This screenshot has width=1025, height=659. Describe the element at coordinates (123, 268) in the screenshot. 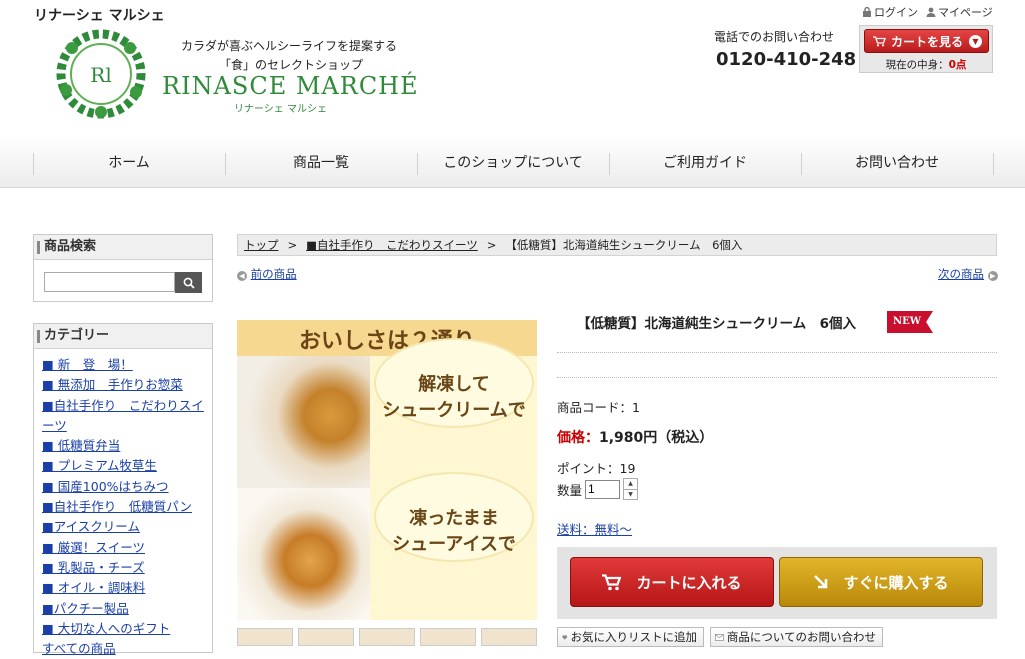

I see `product-search-box: 商品検索` at that location.